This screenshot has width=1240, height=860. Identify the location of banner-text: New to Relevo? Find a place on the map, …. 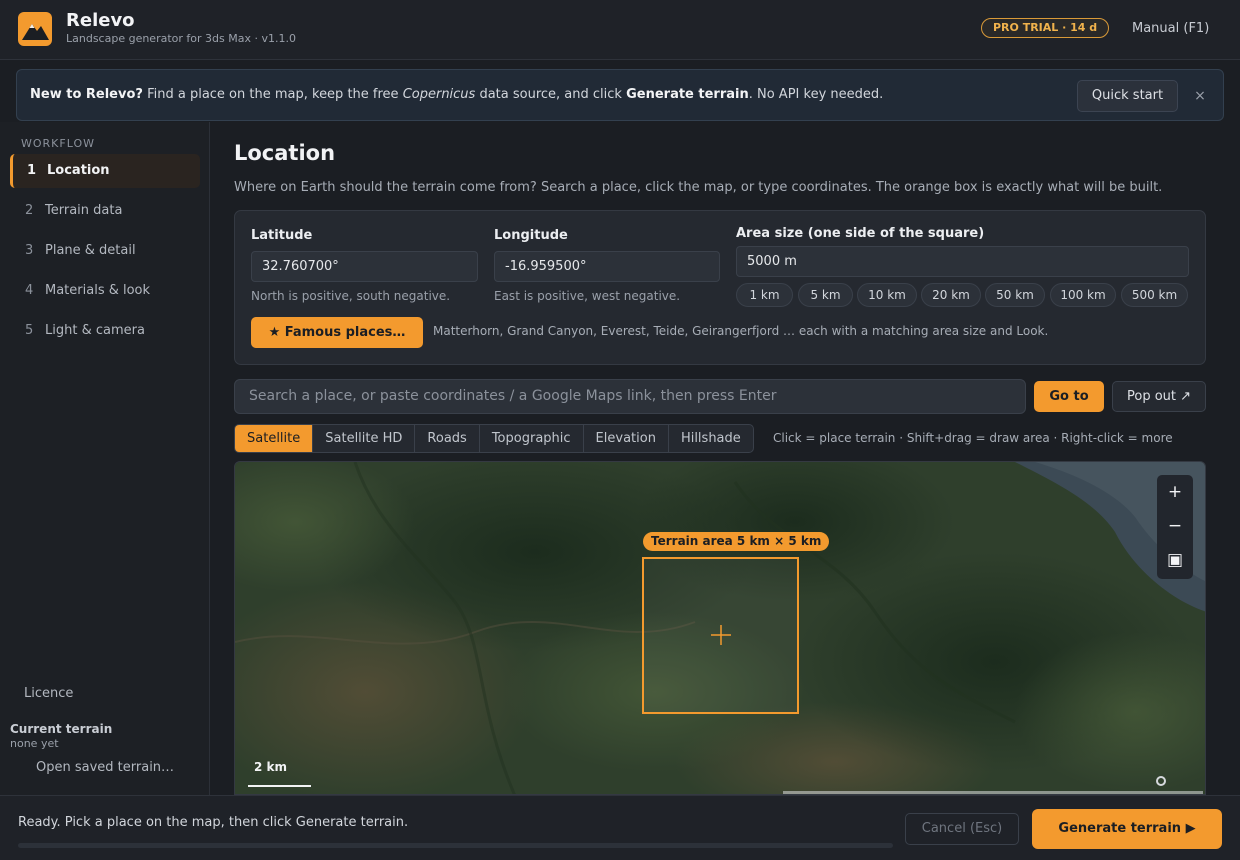
(457, 94).